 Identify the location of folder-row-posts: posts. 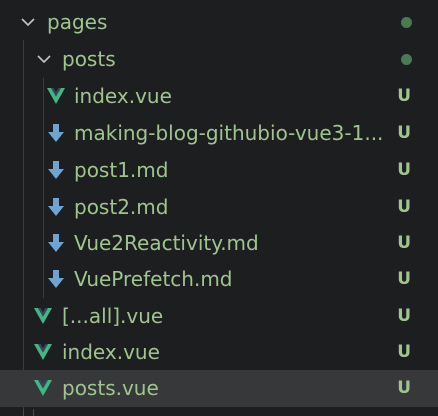
(219, 59).